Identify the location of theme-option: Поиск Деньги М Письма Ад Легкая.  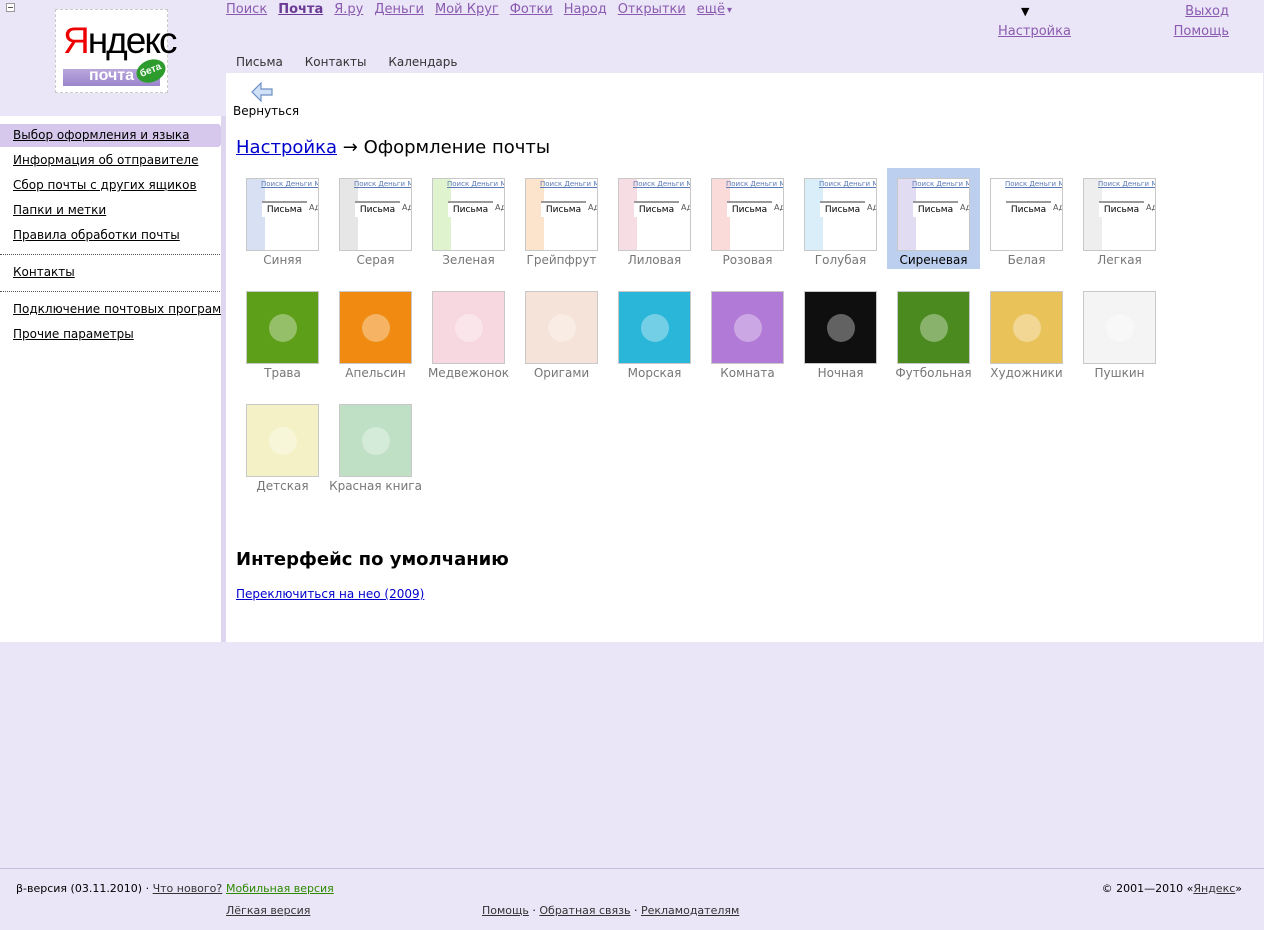
(1119, 218).